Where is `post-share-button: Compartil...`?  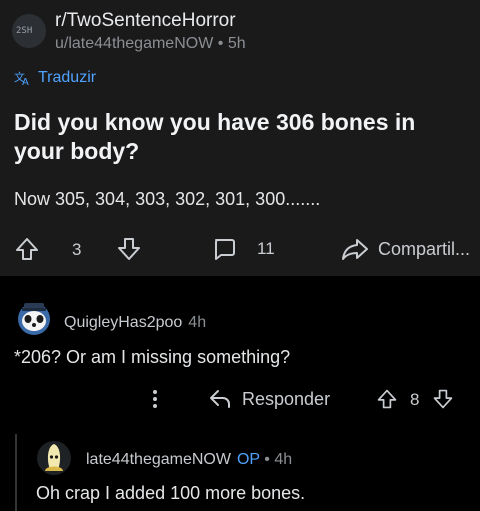 post-share-button: Compartil... is located at coordinates (405, 249).